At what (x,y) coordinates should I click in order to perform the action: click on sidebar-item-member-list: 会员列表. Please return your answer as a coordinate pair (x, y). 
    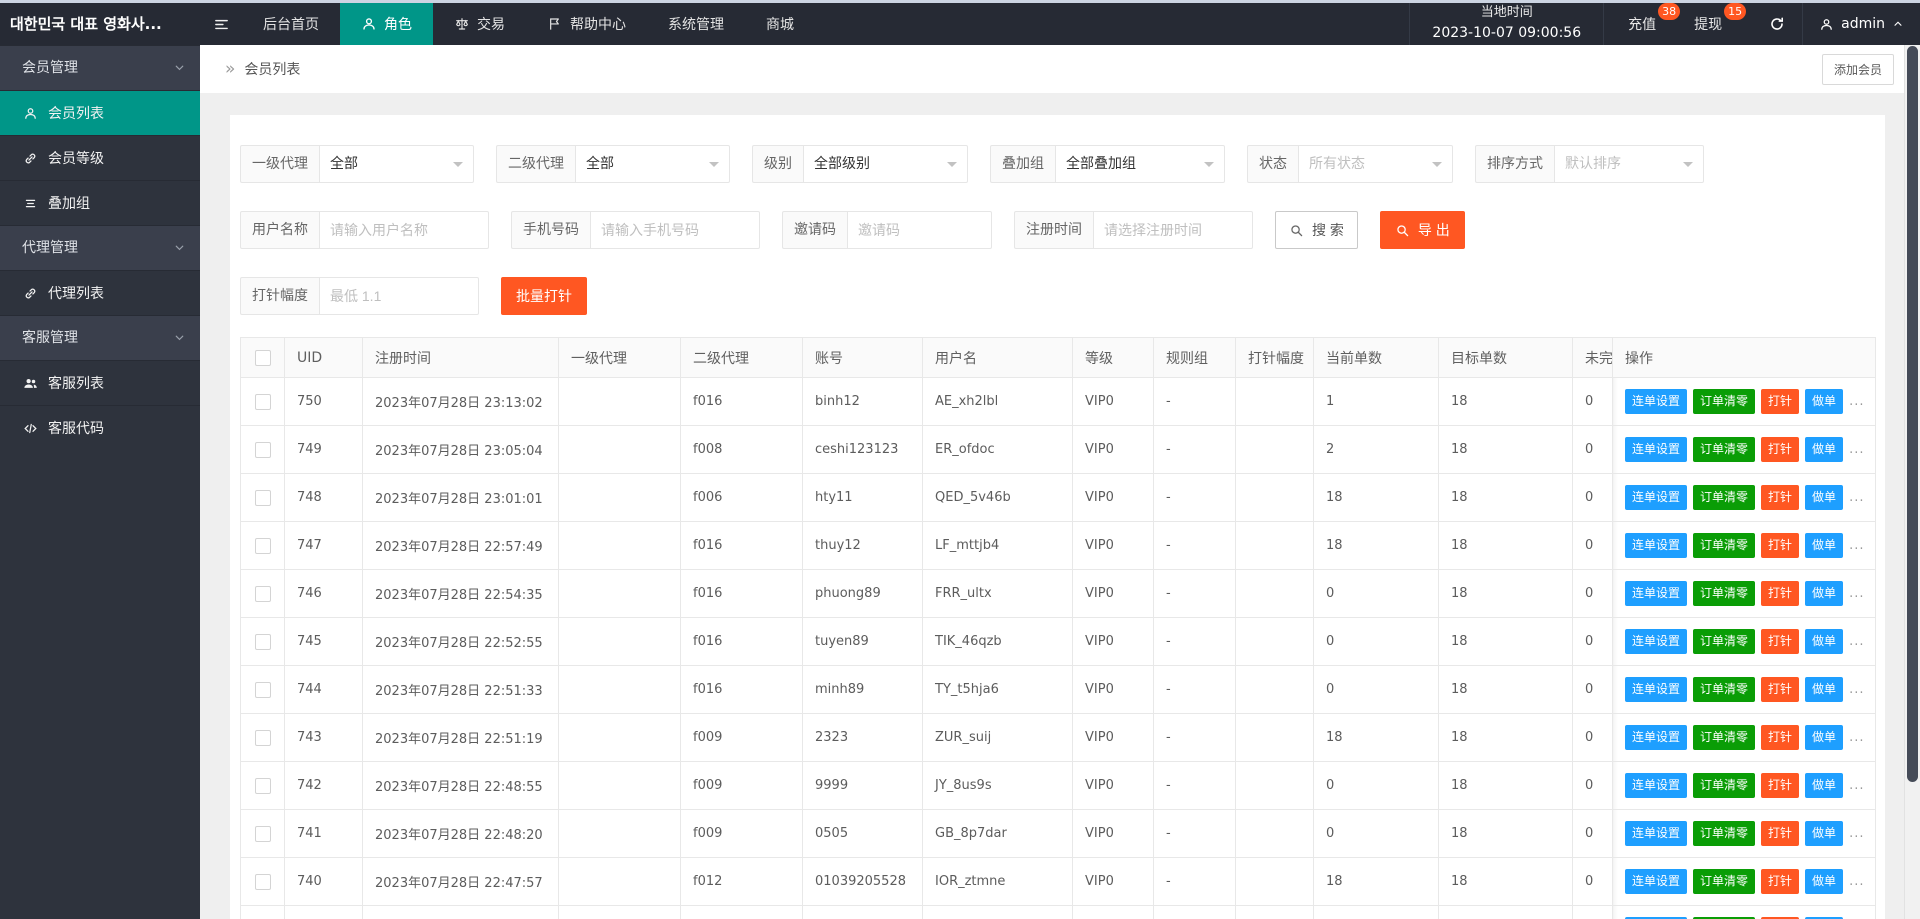
    Looking at the image, I should click on (100, 112).